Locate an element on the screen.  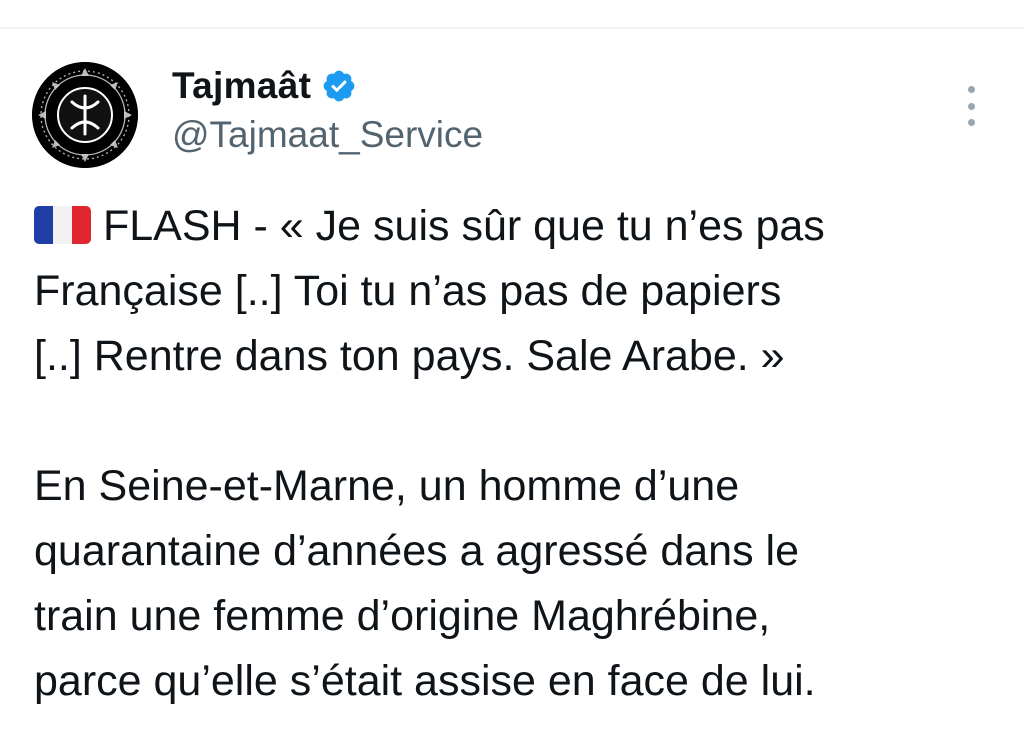
display-name: Tajmaât is located at coordinates (241, 86).